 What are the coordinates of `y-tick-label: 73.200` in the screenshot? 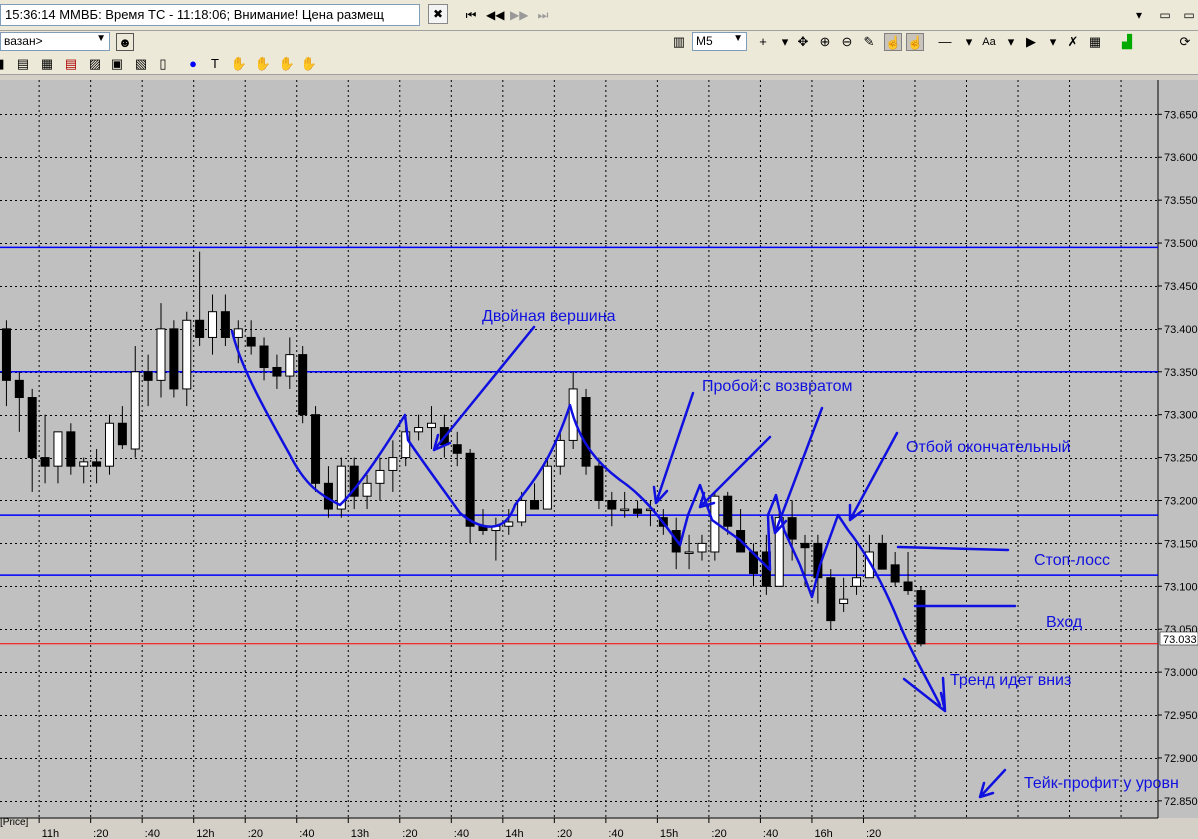 It's located at (1181, 501).